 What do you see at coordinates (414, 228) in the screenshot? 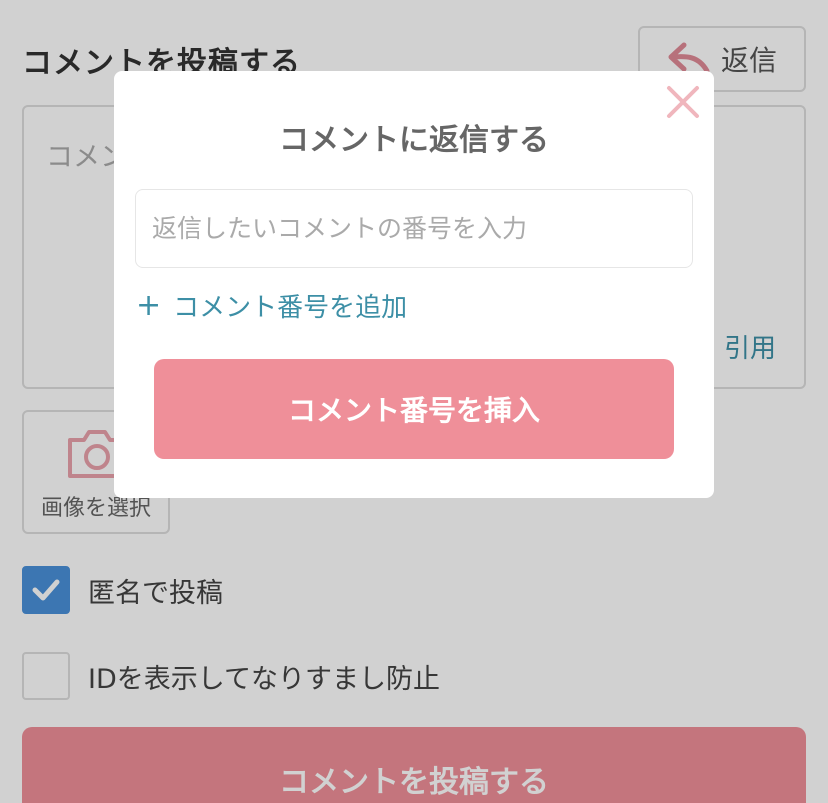
I see `comment-number-input` at bounding box center [414, 228].